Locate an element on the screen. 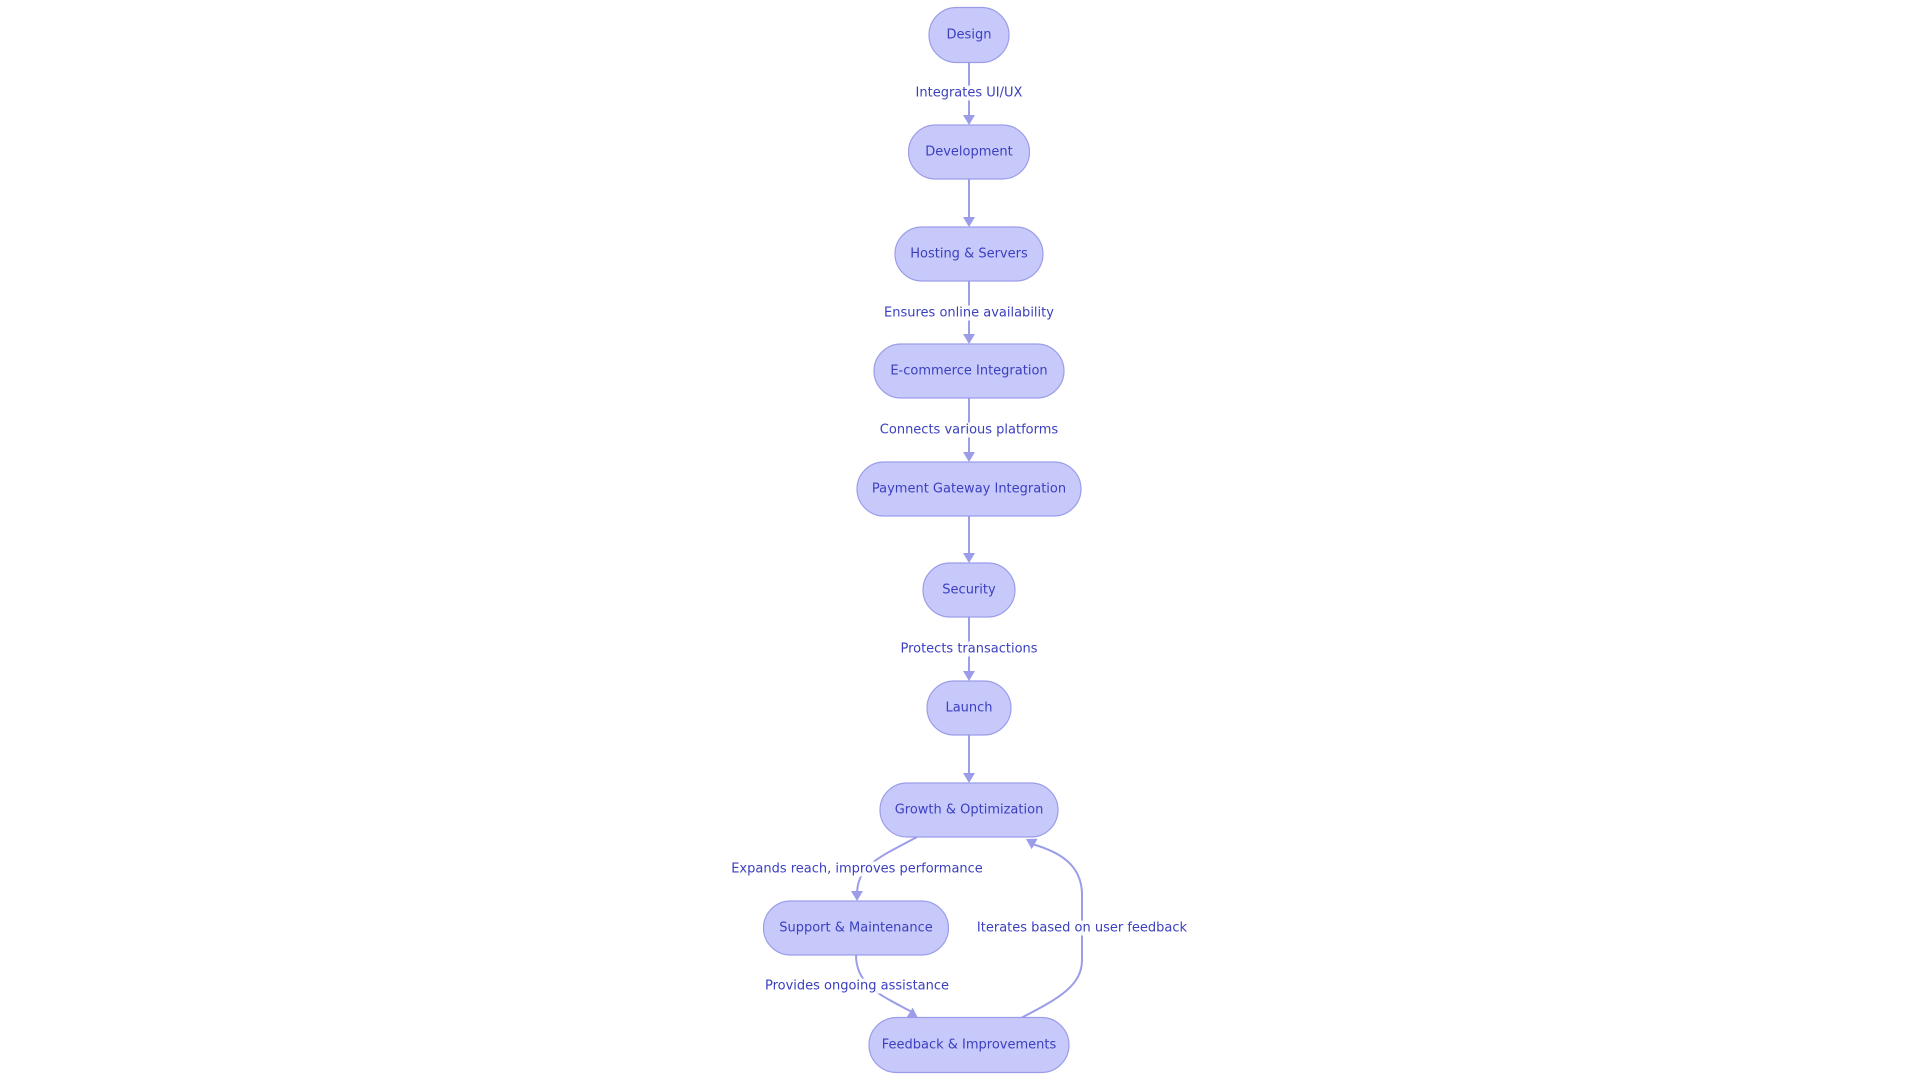 The image size is (1920, 1080). node-label: E-commerce Integration is located at coordinates (968, 371).